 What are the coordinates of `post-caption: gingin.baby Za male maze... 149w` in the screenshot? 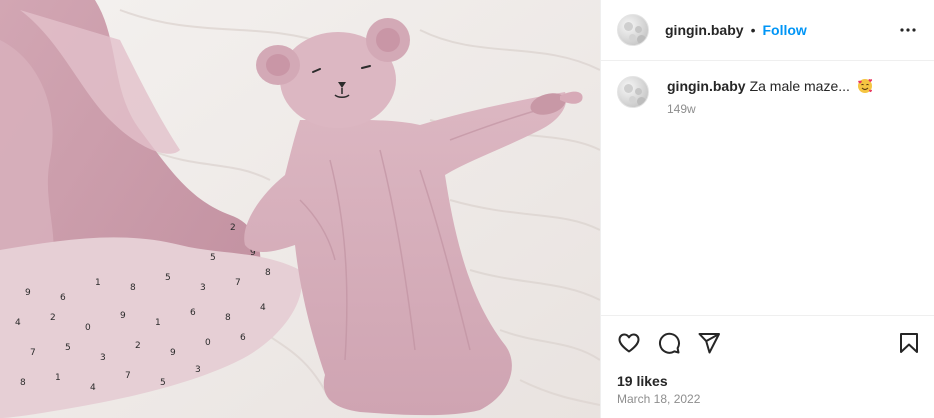 It's located at (768, 96).